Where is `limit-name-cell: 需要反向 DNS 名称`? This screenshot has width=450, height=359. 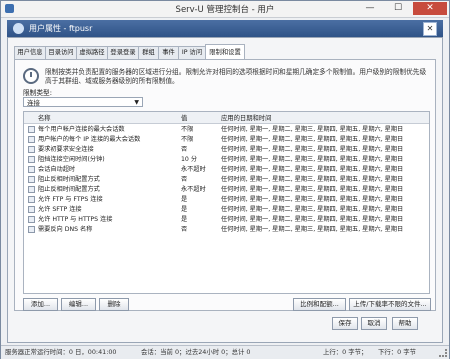 limit-name-cell: 需要反向 DNS 名称 is located at coordinates (65, 229).